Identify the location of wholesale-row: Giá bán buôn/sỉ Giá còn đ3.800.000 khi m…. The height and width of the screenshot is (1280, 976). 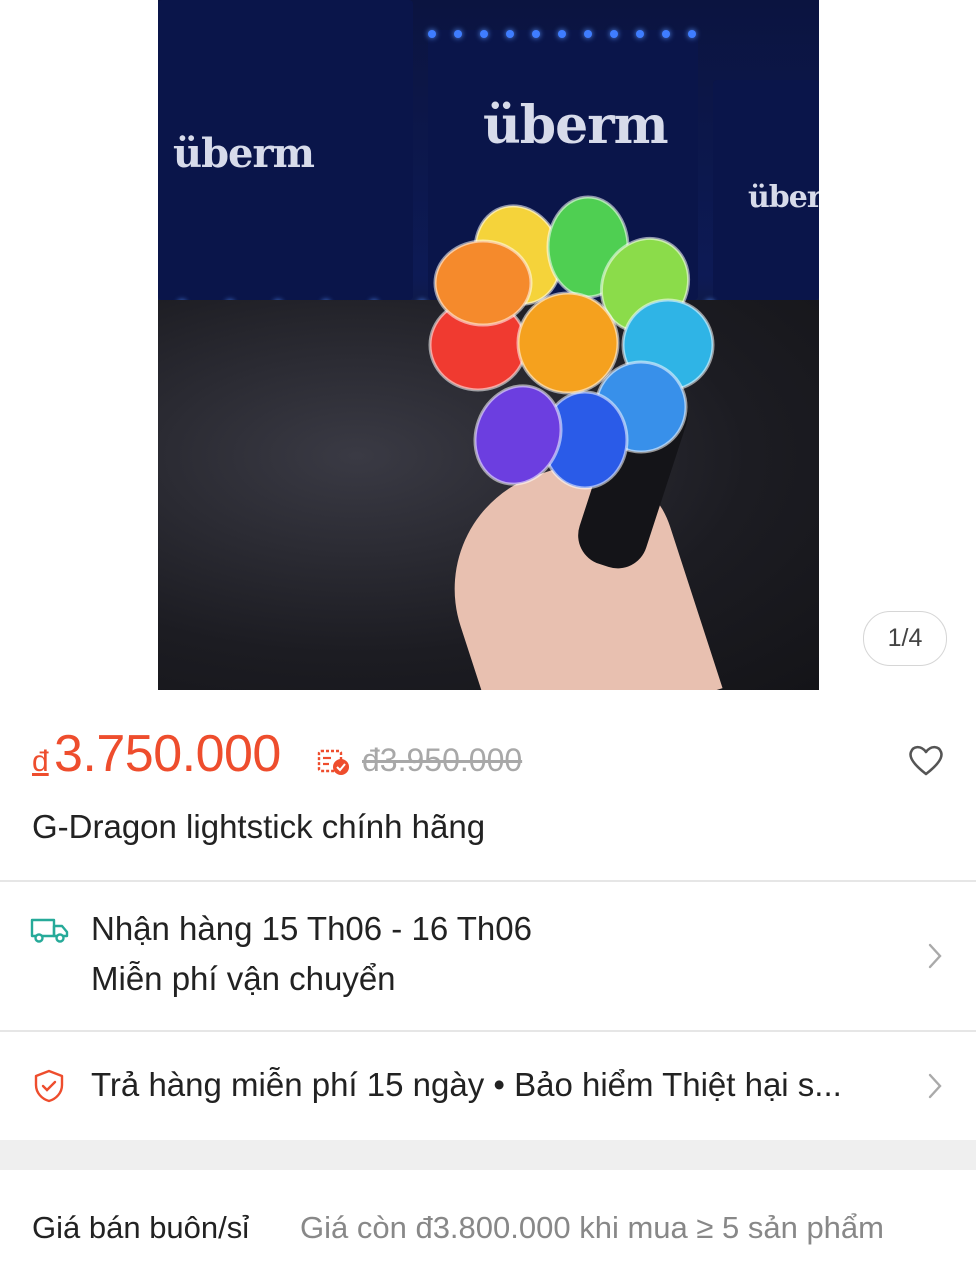
(488, 1225).